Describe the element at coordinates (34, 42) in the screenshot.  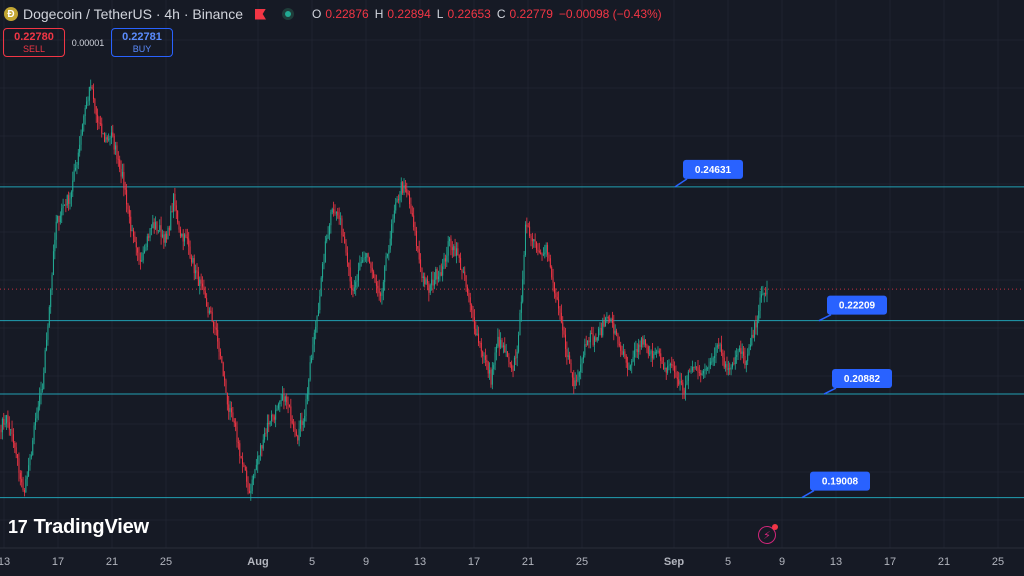
I see `sell-button: 0.22780 SELL` at that location.